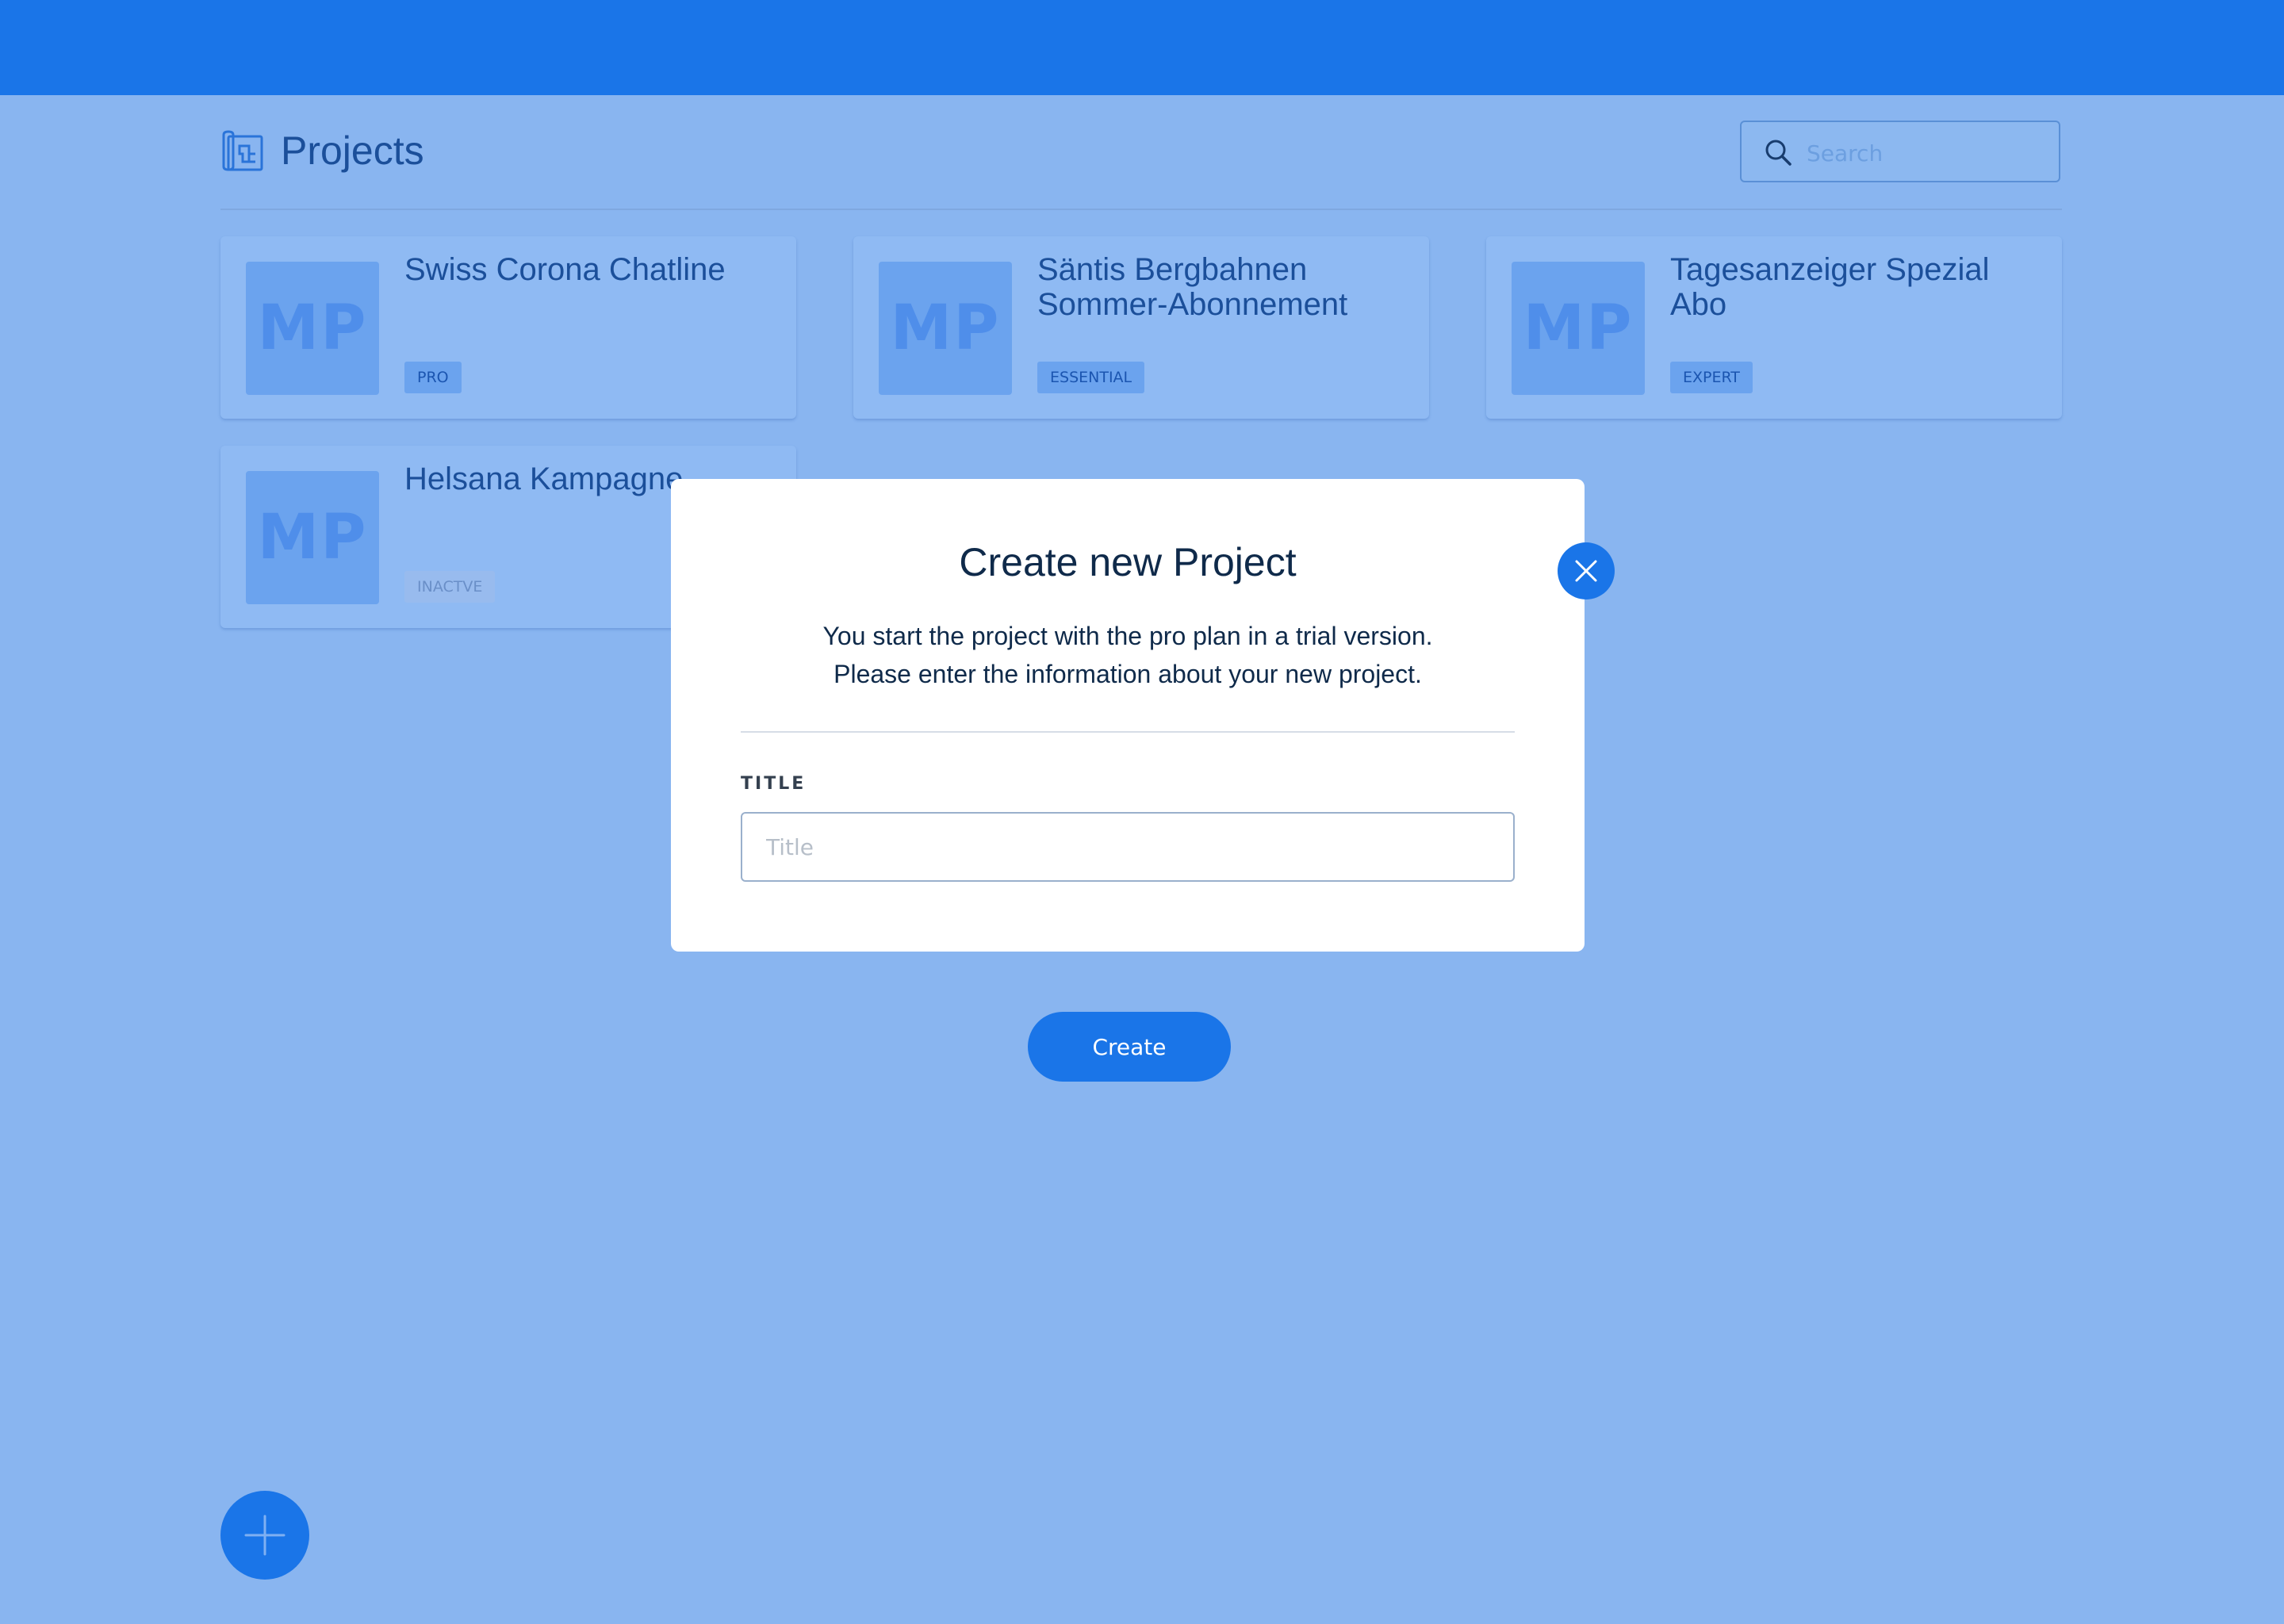 This screenshot has width=2284, height=1624. I want to click on plus-icon, so click(265, 1535).